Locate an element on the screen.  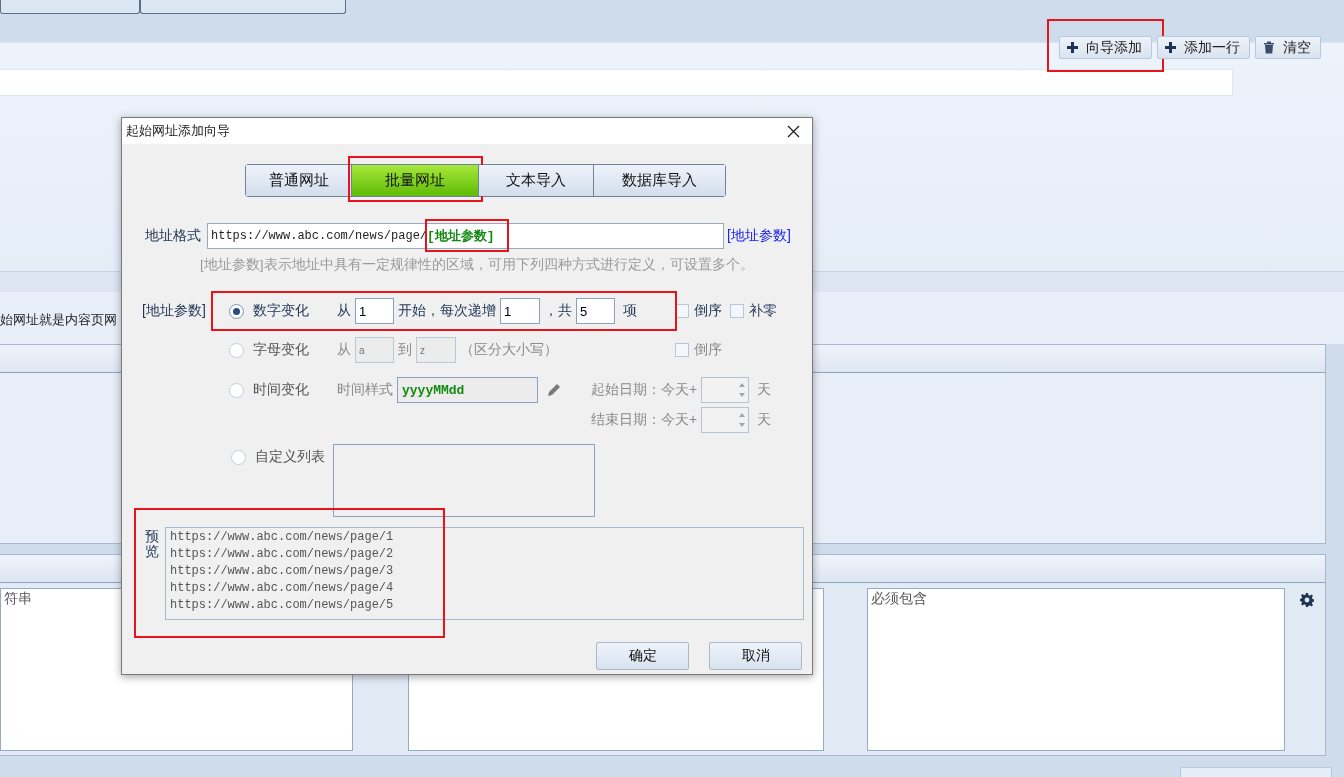
radio-label: 自定义列表 is located at coordinates (290, 457).